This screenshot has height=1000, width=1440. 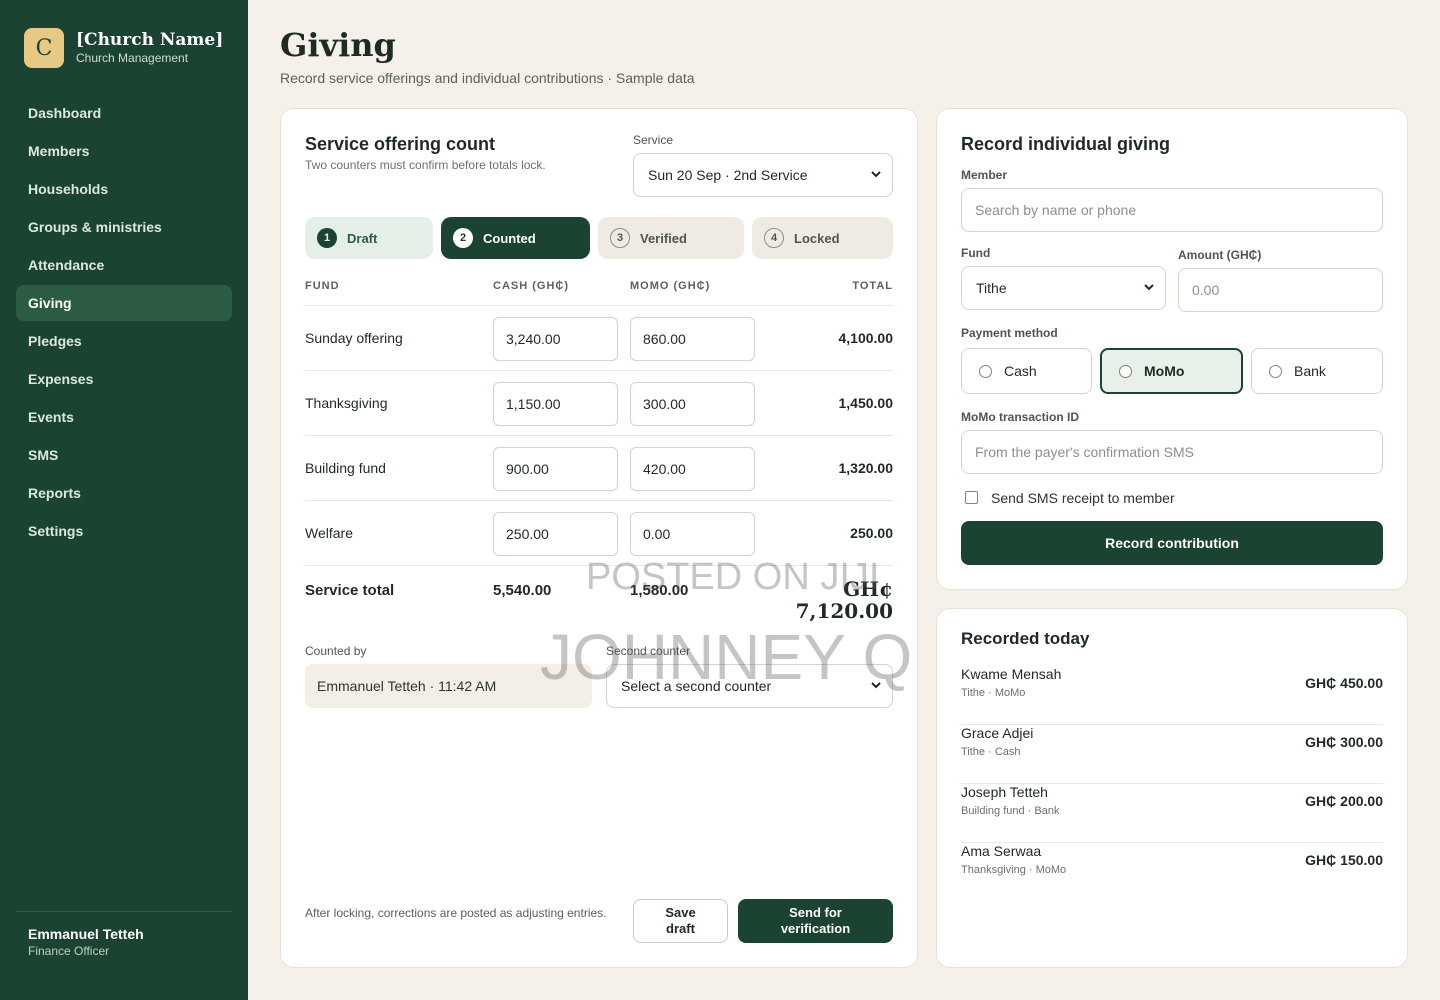 What do you see at coordinates (749, 686) in the screenshot?
I see `second-counter-select: Select a second counter` at bounding box center [749, 686].